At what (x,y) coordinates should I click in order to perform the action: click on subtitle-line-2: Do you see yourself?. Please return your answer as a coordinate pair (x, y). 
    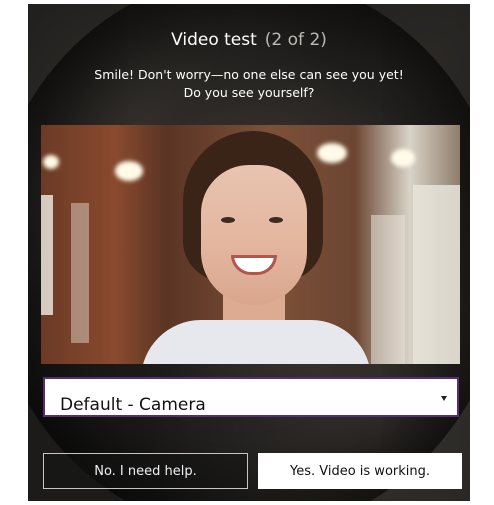
    Looking at the image, I should click on (249, 92).